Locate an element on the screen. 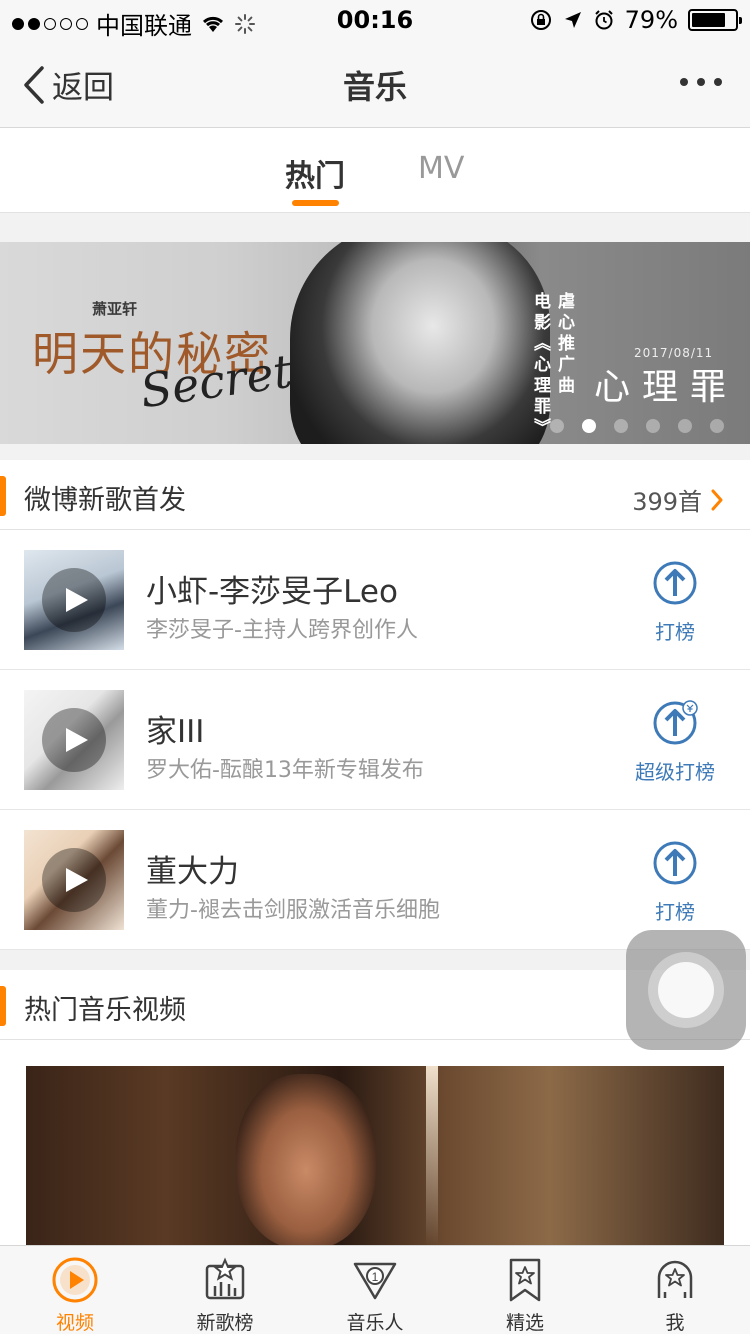 The width and height of the screenshot is (750, 1334). super-vote-up-icon is located at coordinates (675, 722).